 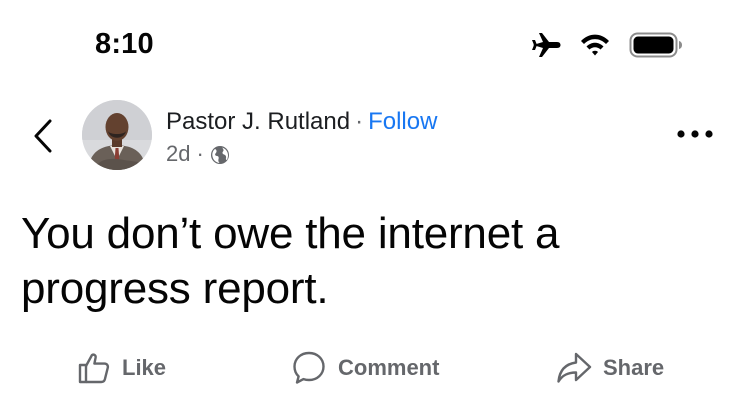 I want to click on back-button, so click(x=43, y=136).